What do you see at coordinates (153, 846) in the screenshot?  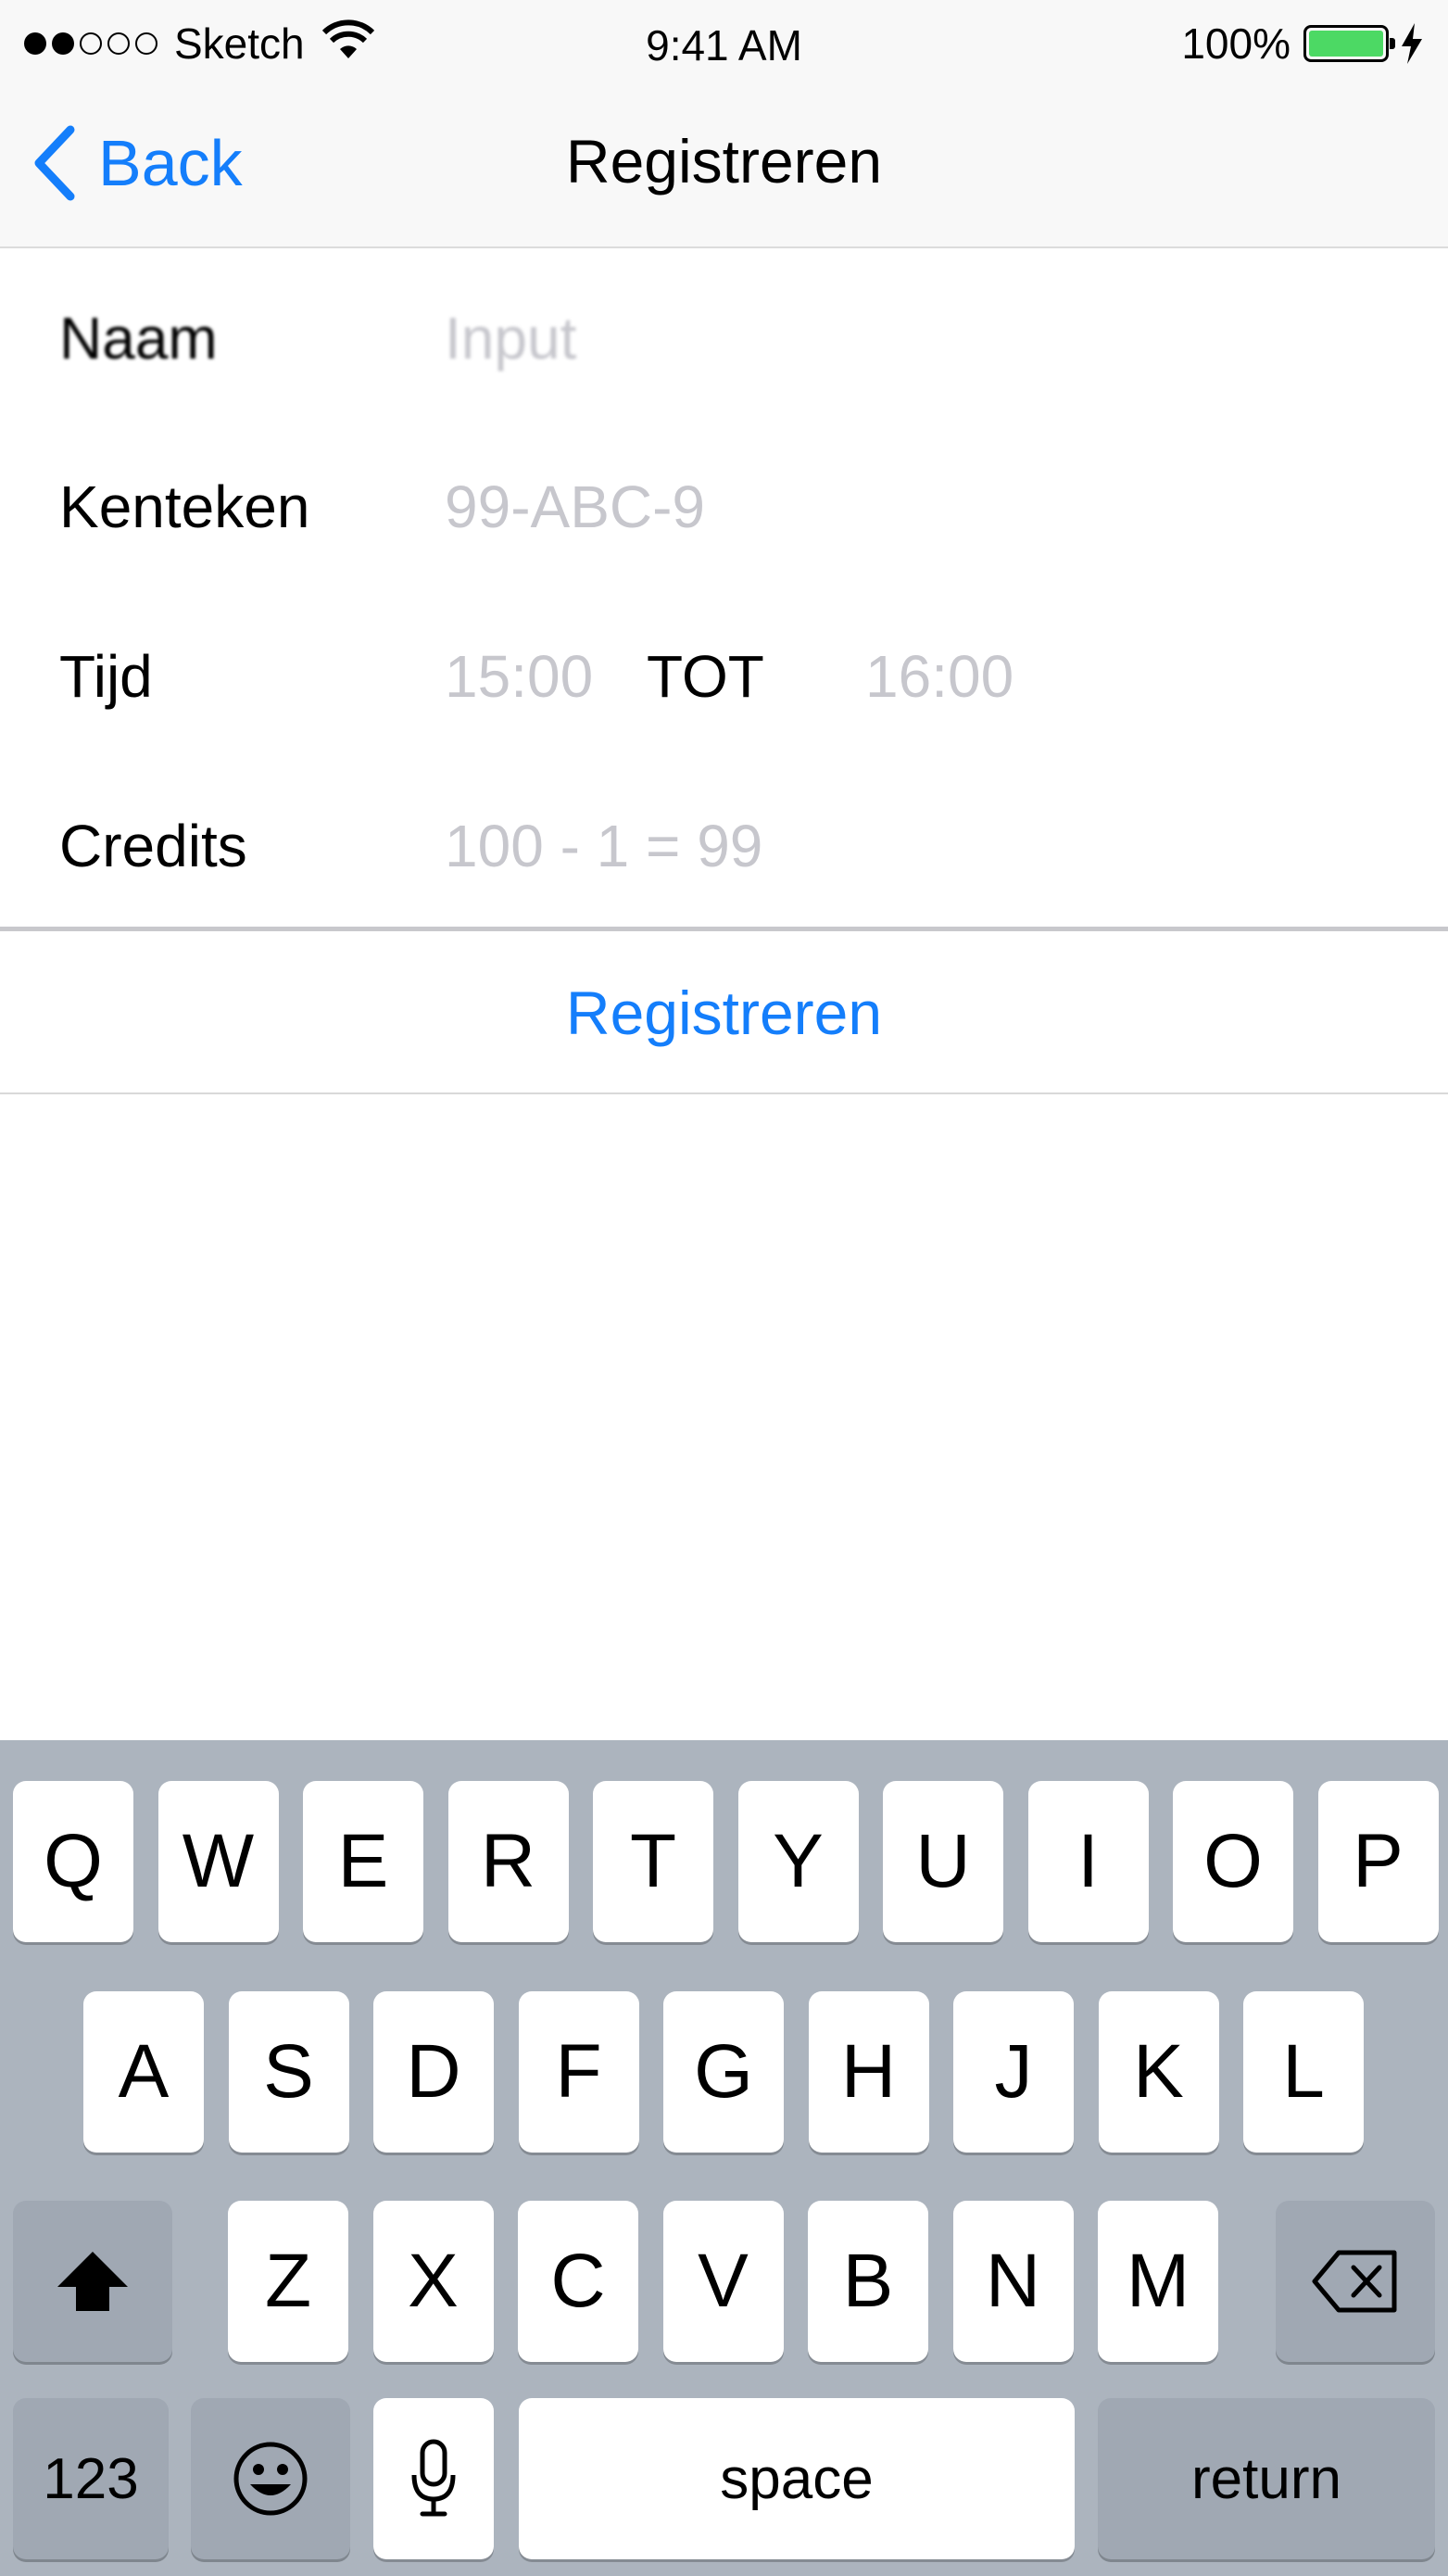 I see `credits-label: Credits` at bounding box center [153, 846].